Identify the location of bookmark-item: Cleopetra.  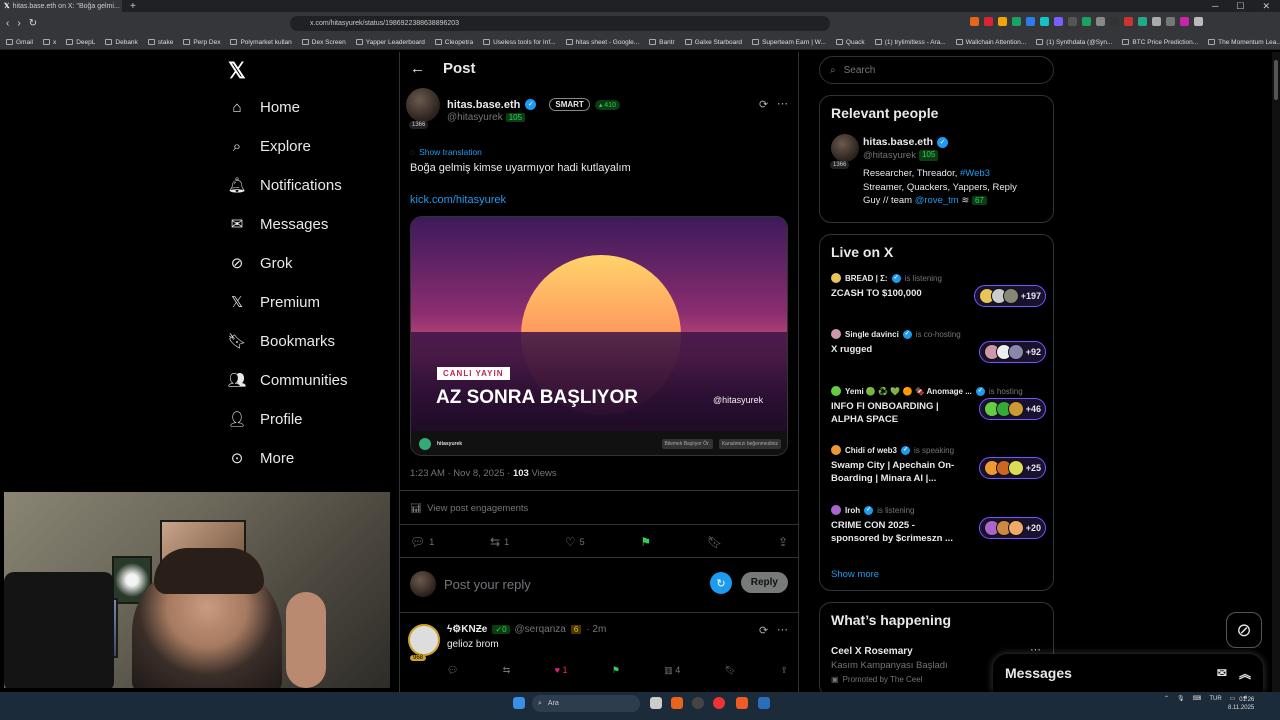
(453, 42).